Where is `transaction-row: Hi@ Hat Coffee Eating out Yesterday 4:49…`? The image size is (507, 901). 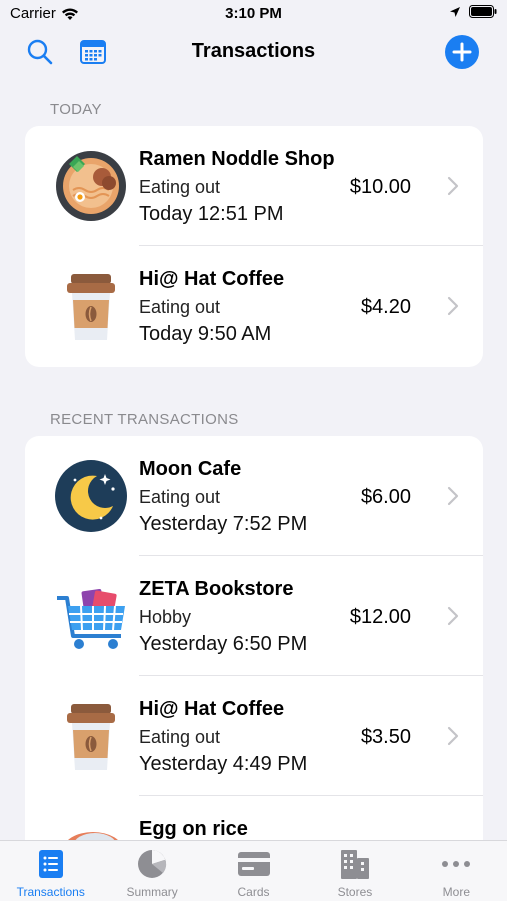
transaction-row: Hi@ Hat Coffee Eating out Yesterday 4:49… is located at coordinates (254, 736).